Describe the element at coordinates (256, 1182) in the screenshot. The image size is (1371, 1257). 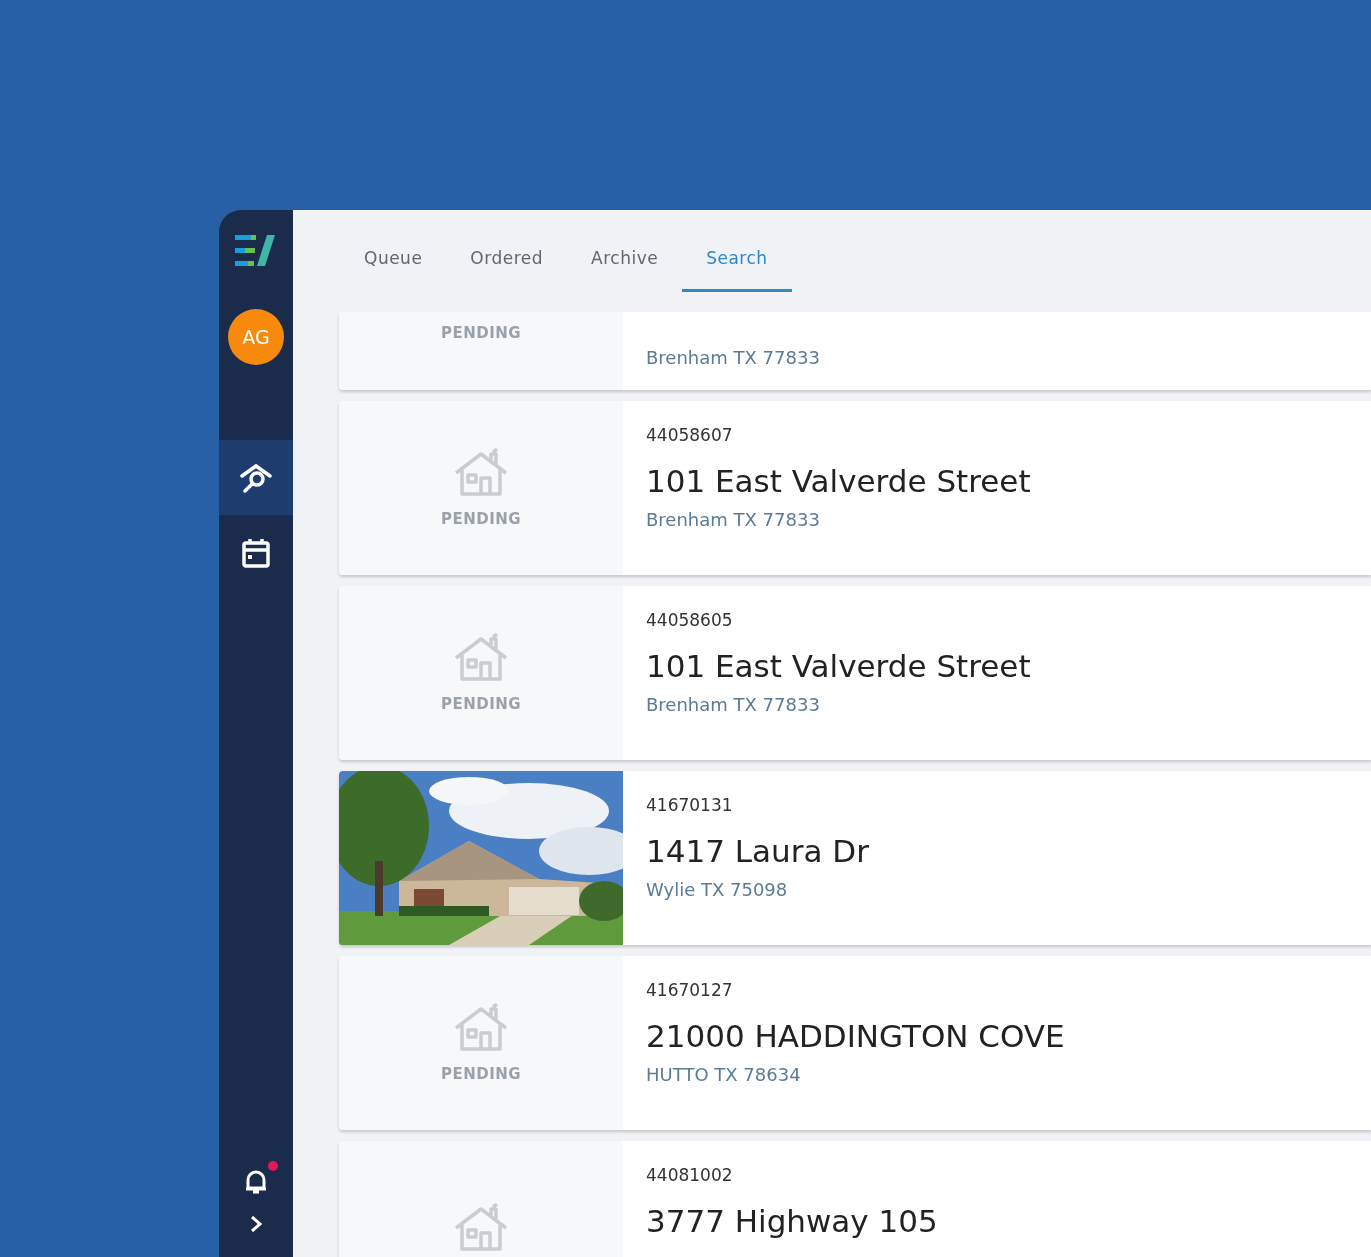
I see `bell-icon` at that location.